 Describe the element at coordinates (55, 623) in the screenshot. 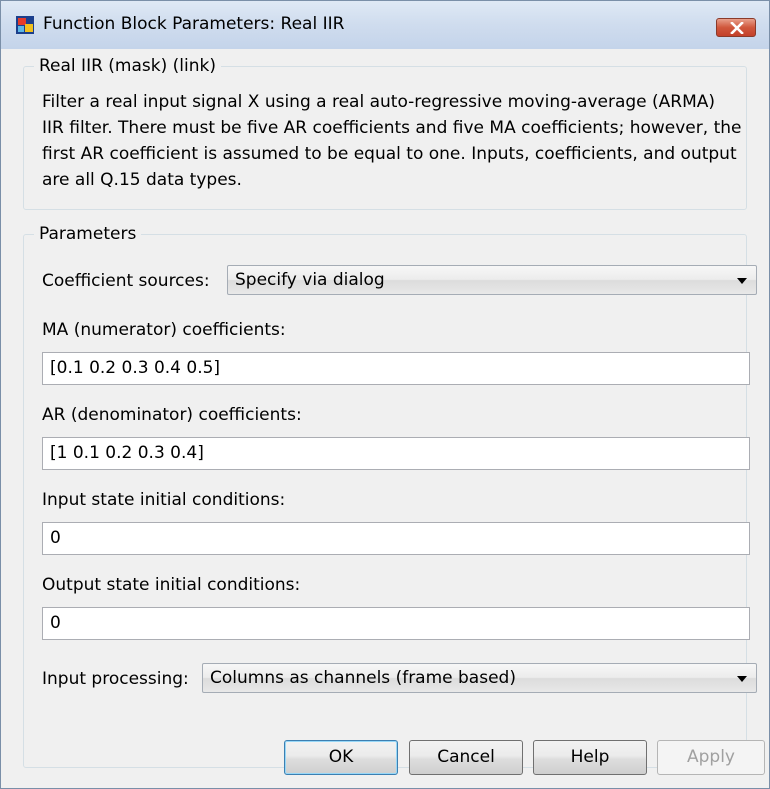

I see `output-state-value: 0` at that location.